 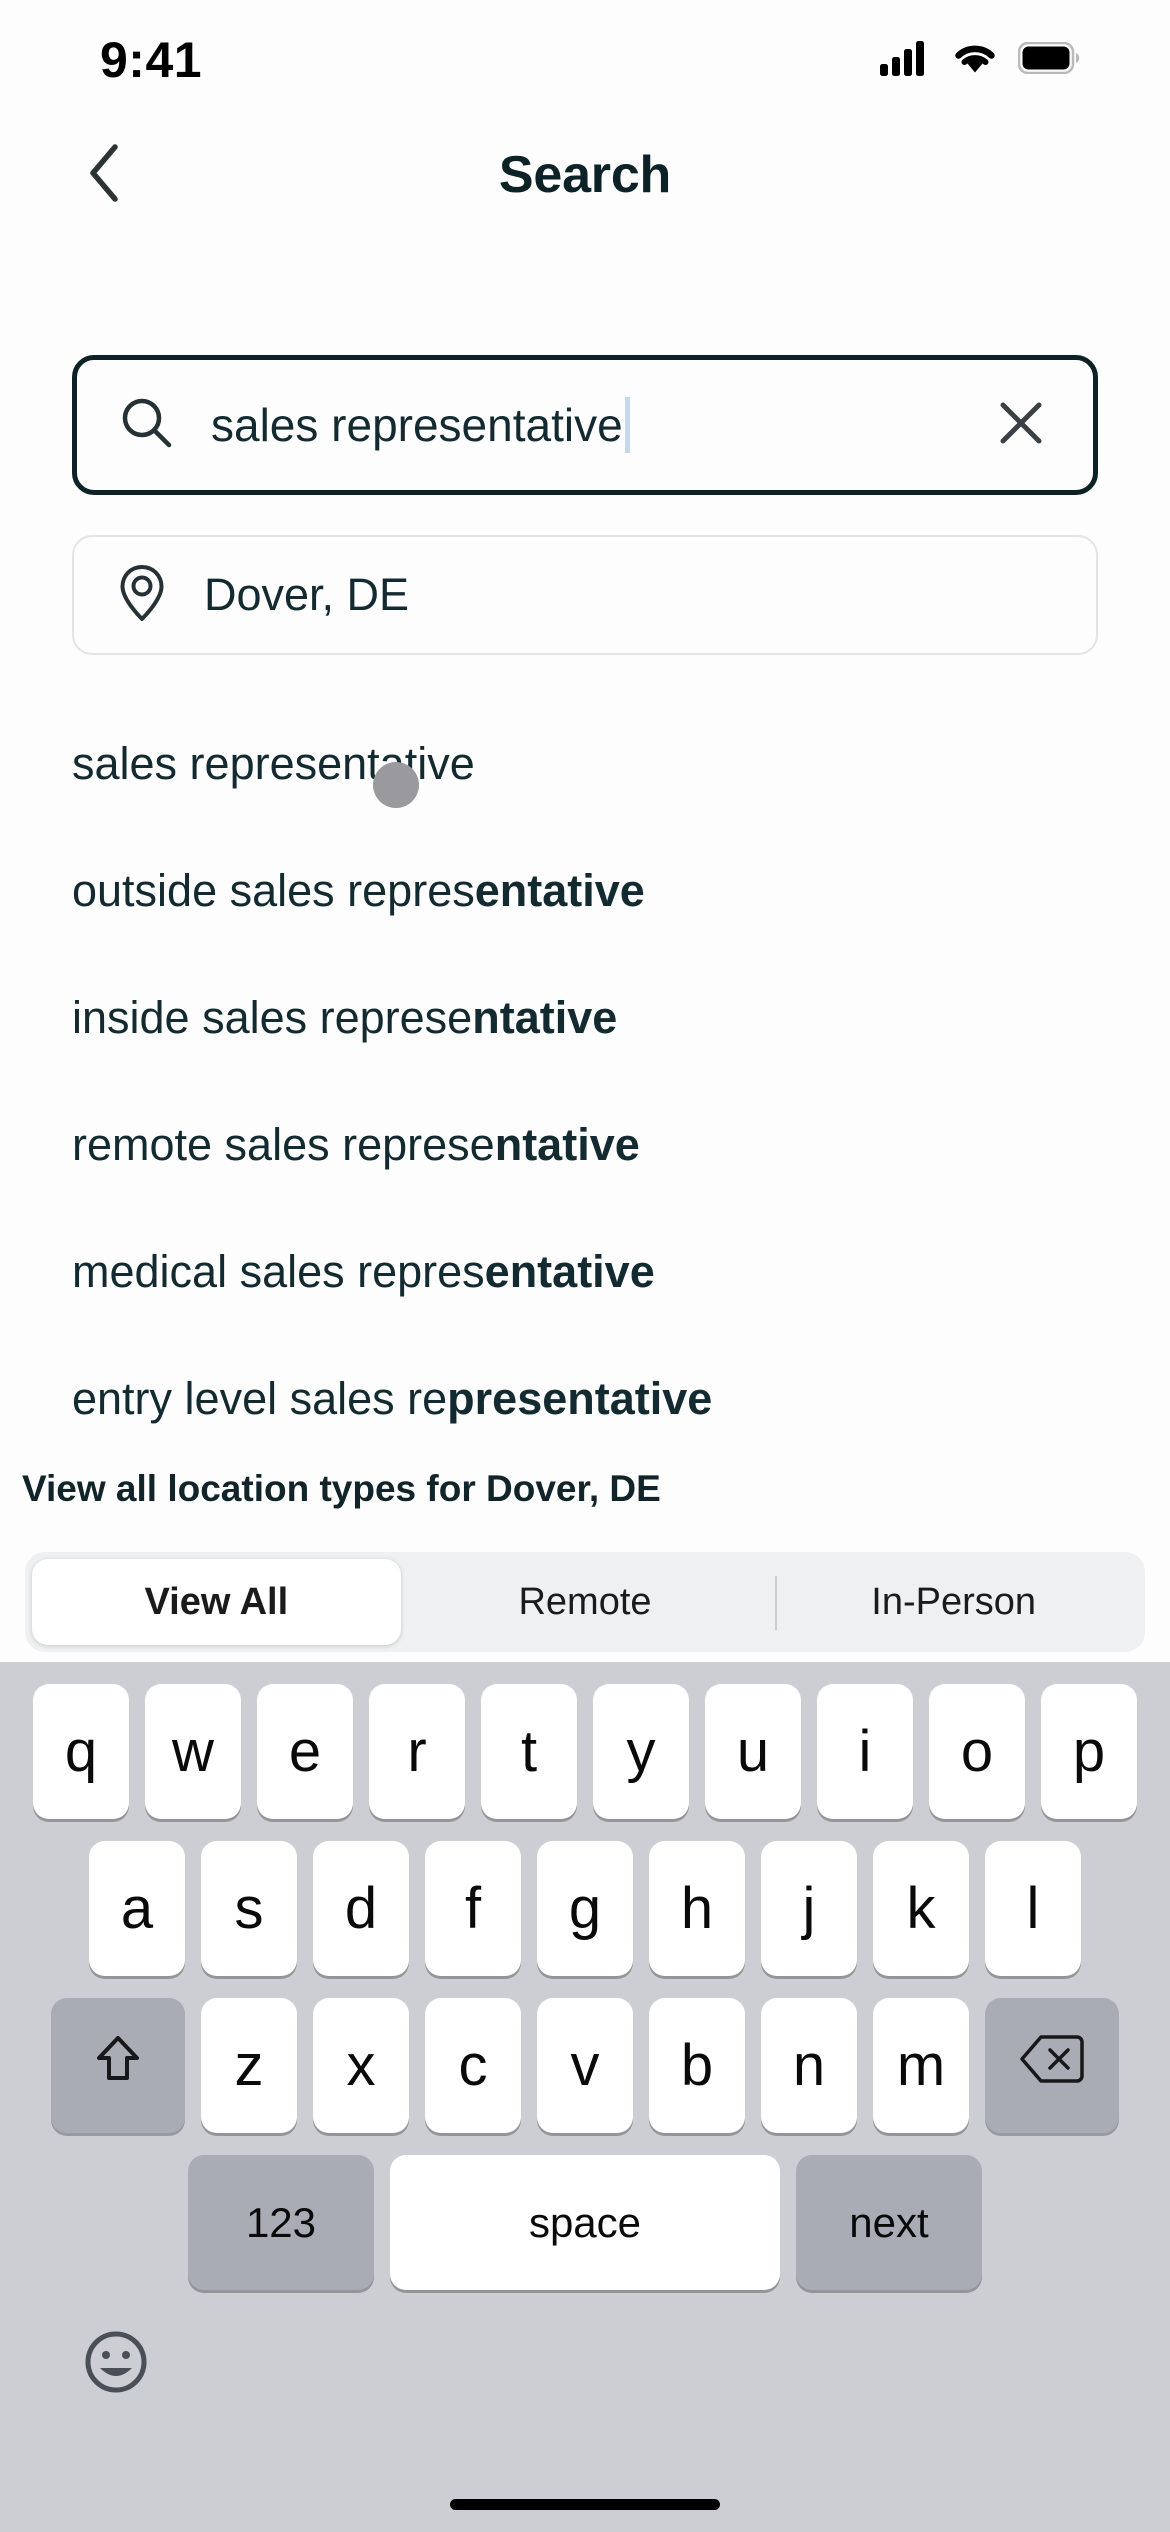 I want to click on key-i: i, so click(x=865, y=1751).